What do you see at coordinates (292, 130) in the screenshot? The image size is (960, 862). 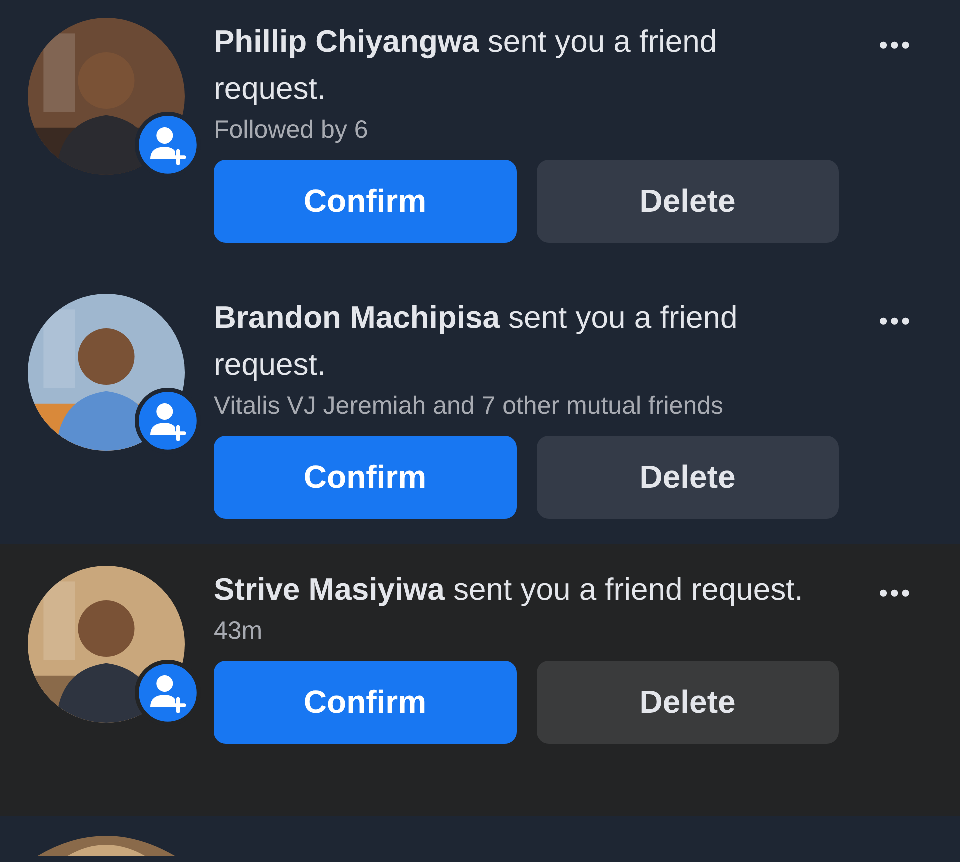 I see `notification-detail: Followed by 6` at bounding box center [292, 130].